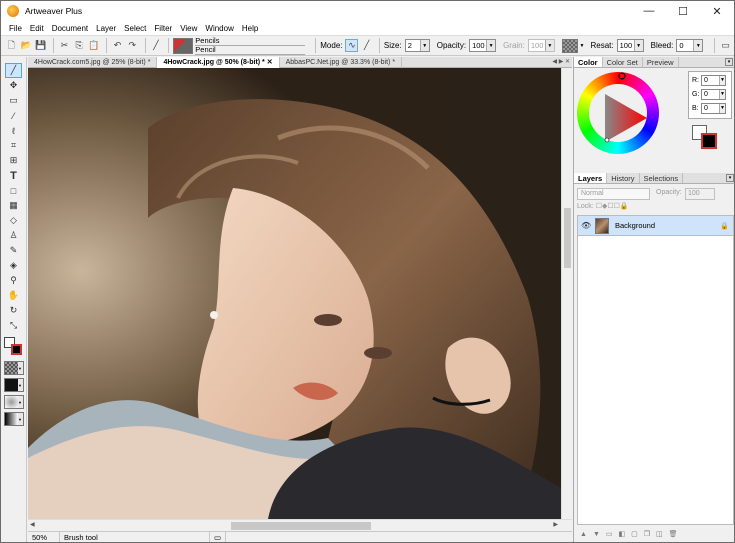  What do you see at coordinates (661, 62) in the screenshot?
I see `tab-preview: Preview` at bounding box center [661, 62].